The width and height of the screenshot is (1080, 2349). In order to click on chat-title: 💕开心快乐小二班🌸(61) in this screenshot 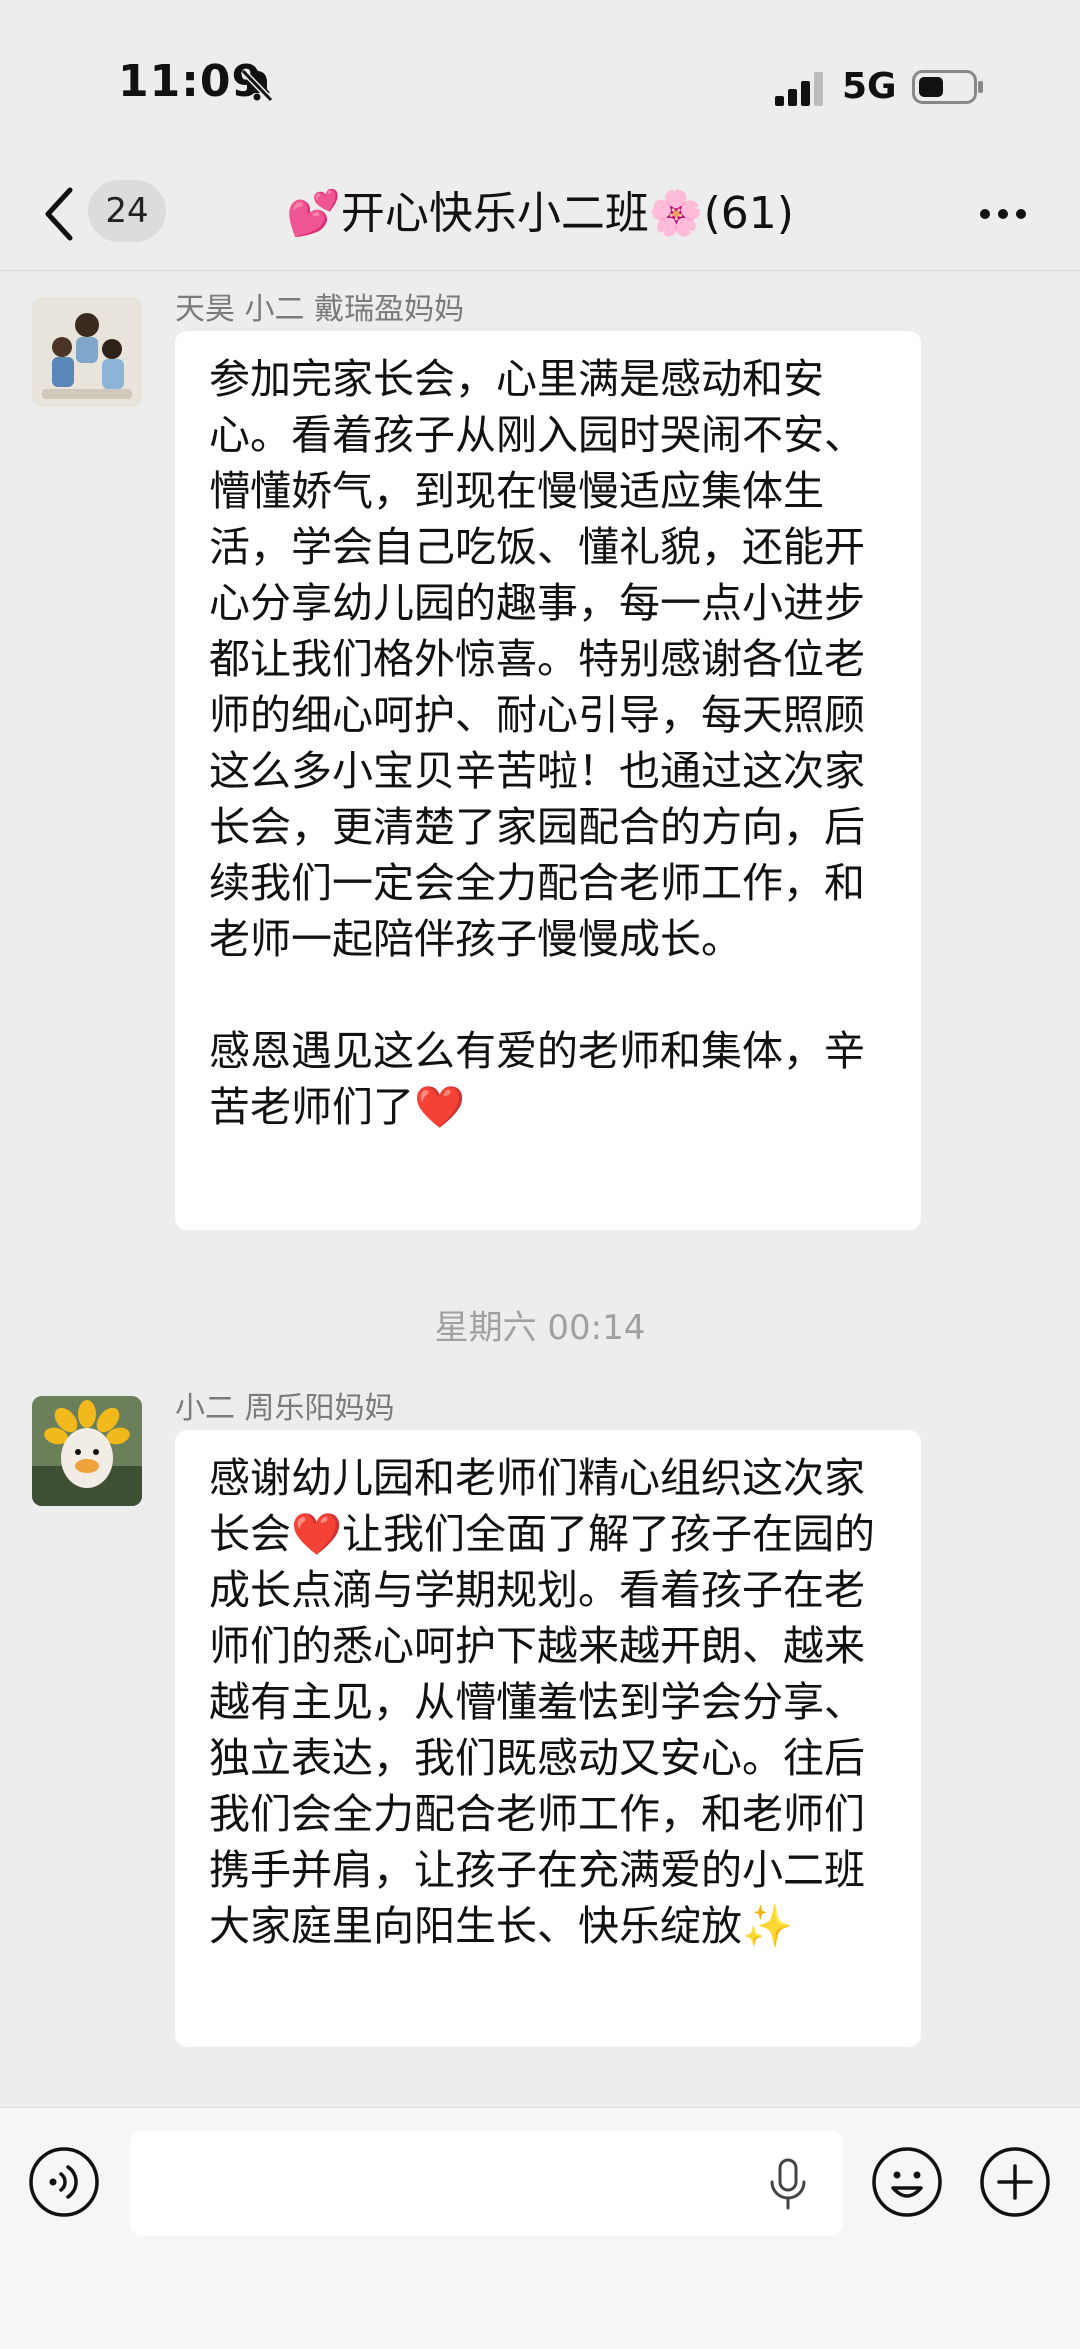, I will do `click(540, 214)`.